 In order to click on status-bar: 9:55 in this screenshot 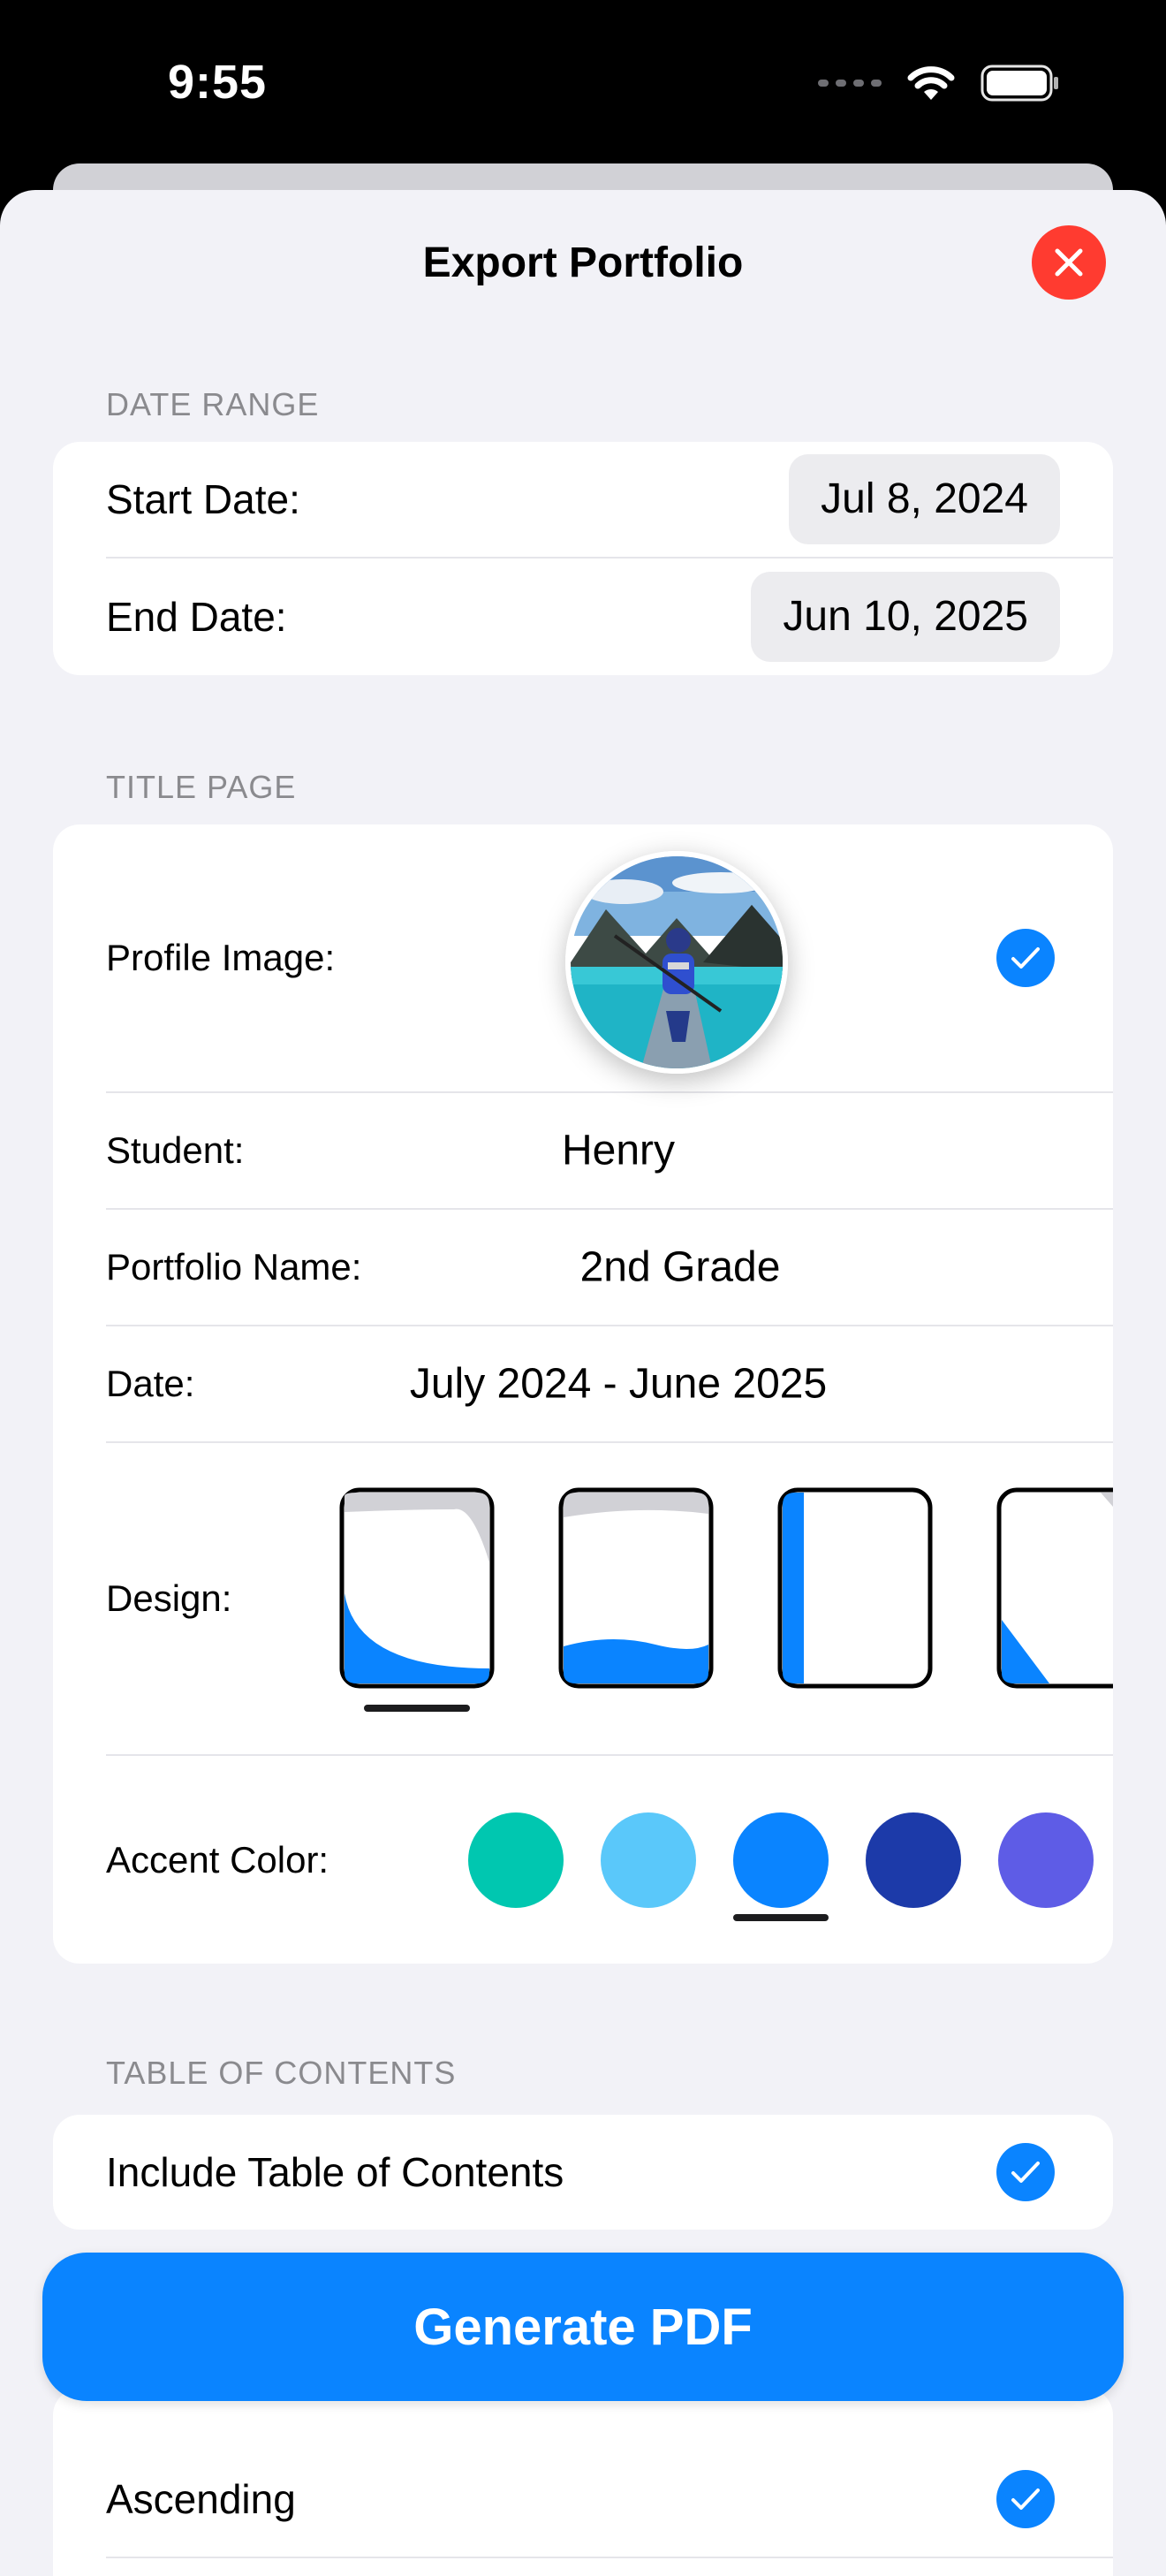, I will do `click(583, 89)`.